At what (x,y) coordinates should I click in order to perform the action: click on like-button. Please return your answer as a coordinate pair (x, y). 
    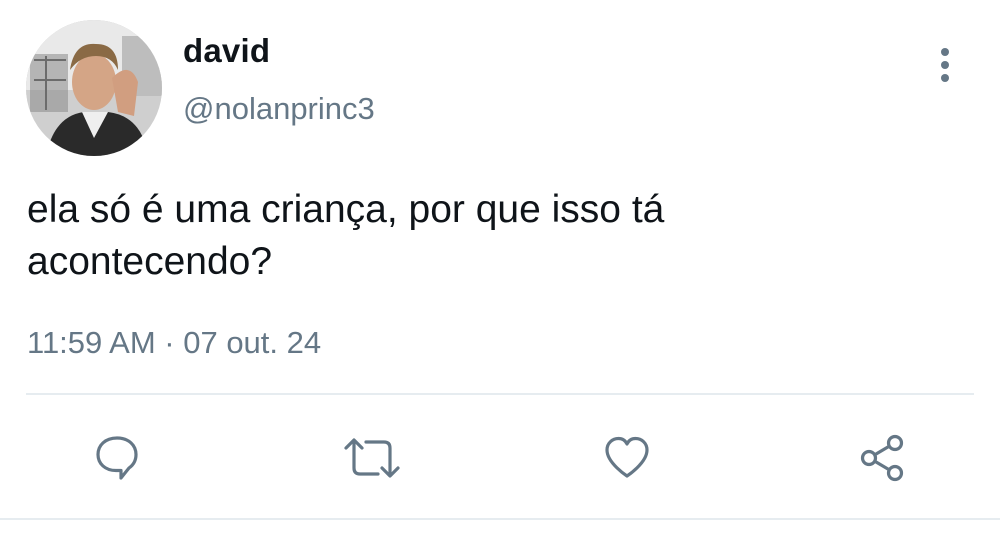
    Looking at the image, I should click on (627, 458).